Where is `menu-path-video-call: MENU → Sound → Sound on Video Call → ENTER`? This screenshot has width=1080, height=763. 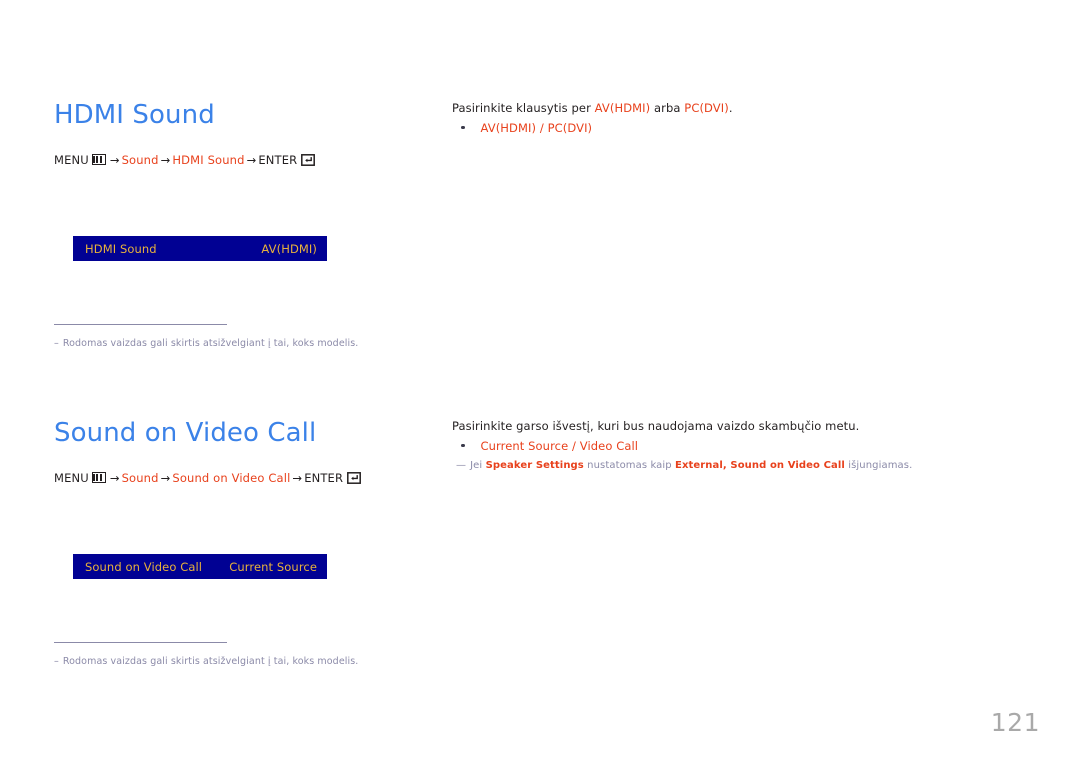 menu-path-video-call: MENU → Sound → Sound on Video Call → ENTER is located at coordinates (208, 478).